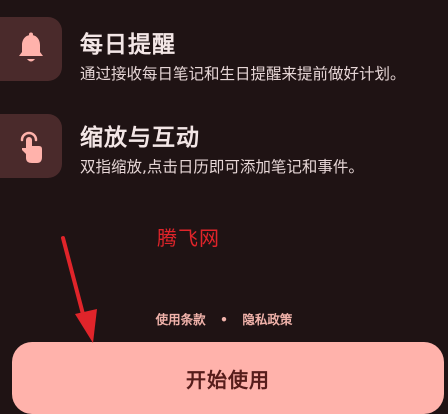 This screenshot has width=448, height=414. I want to click on tap-gesture-icon-tile, so click(31, 146).